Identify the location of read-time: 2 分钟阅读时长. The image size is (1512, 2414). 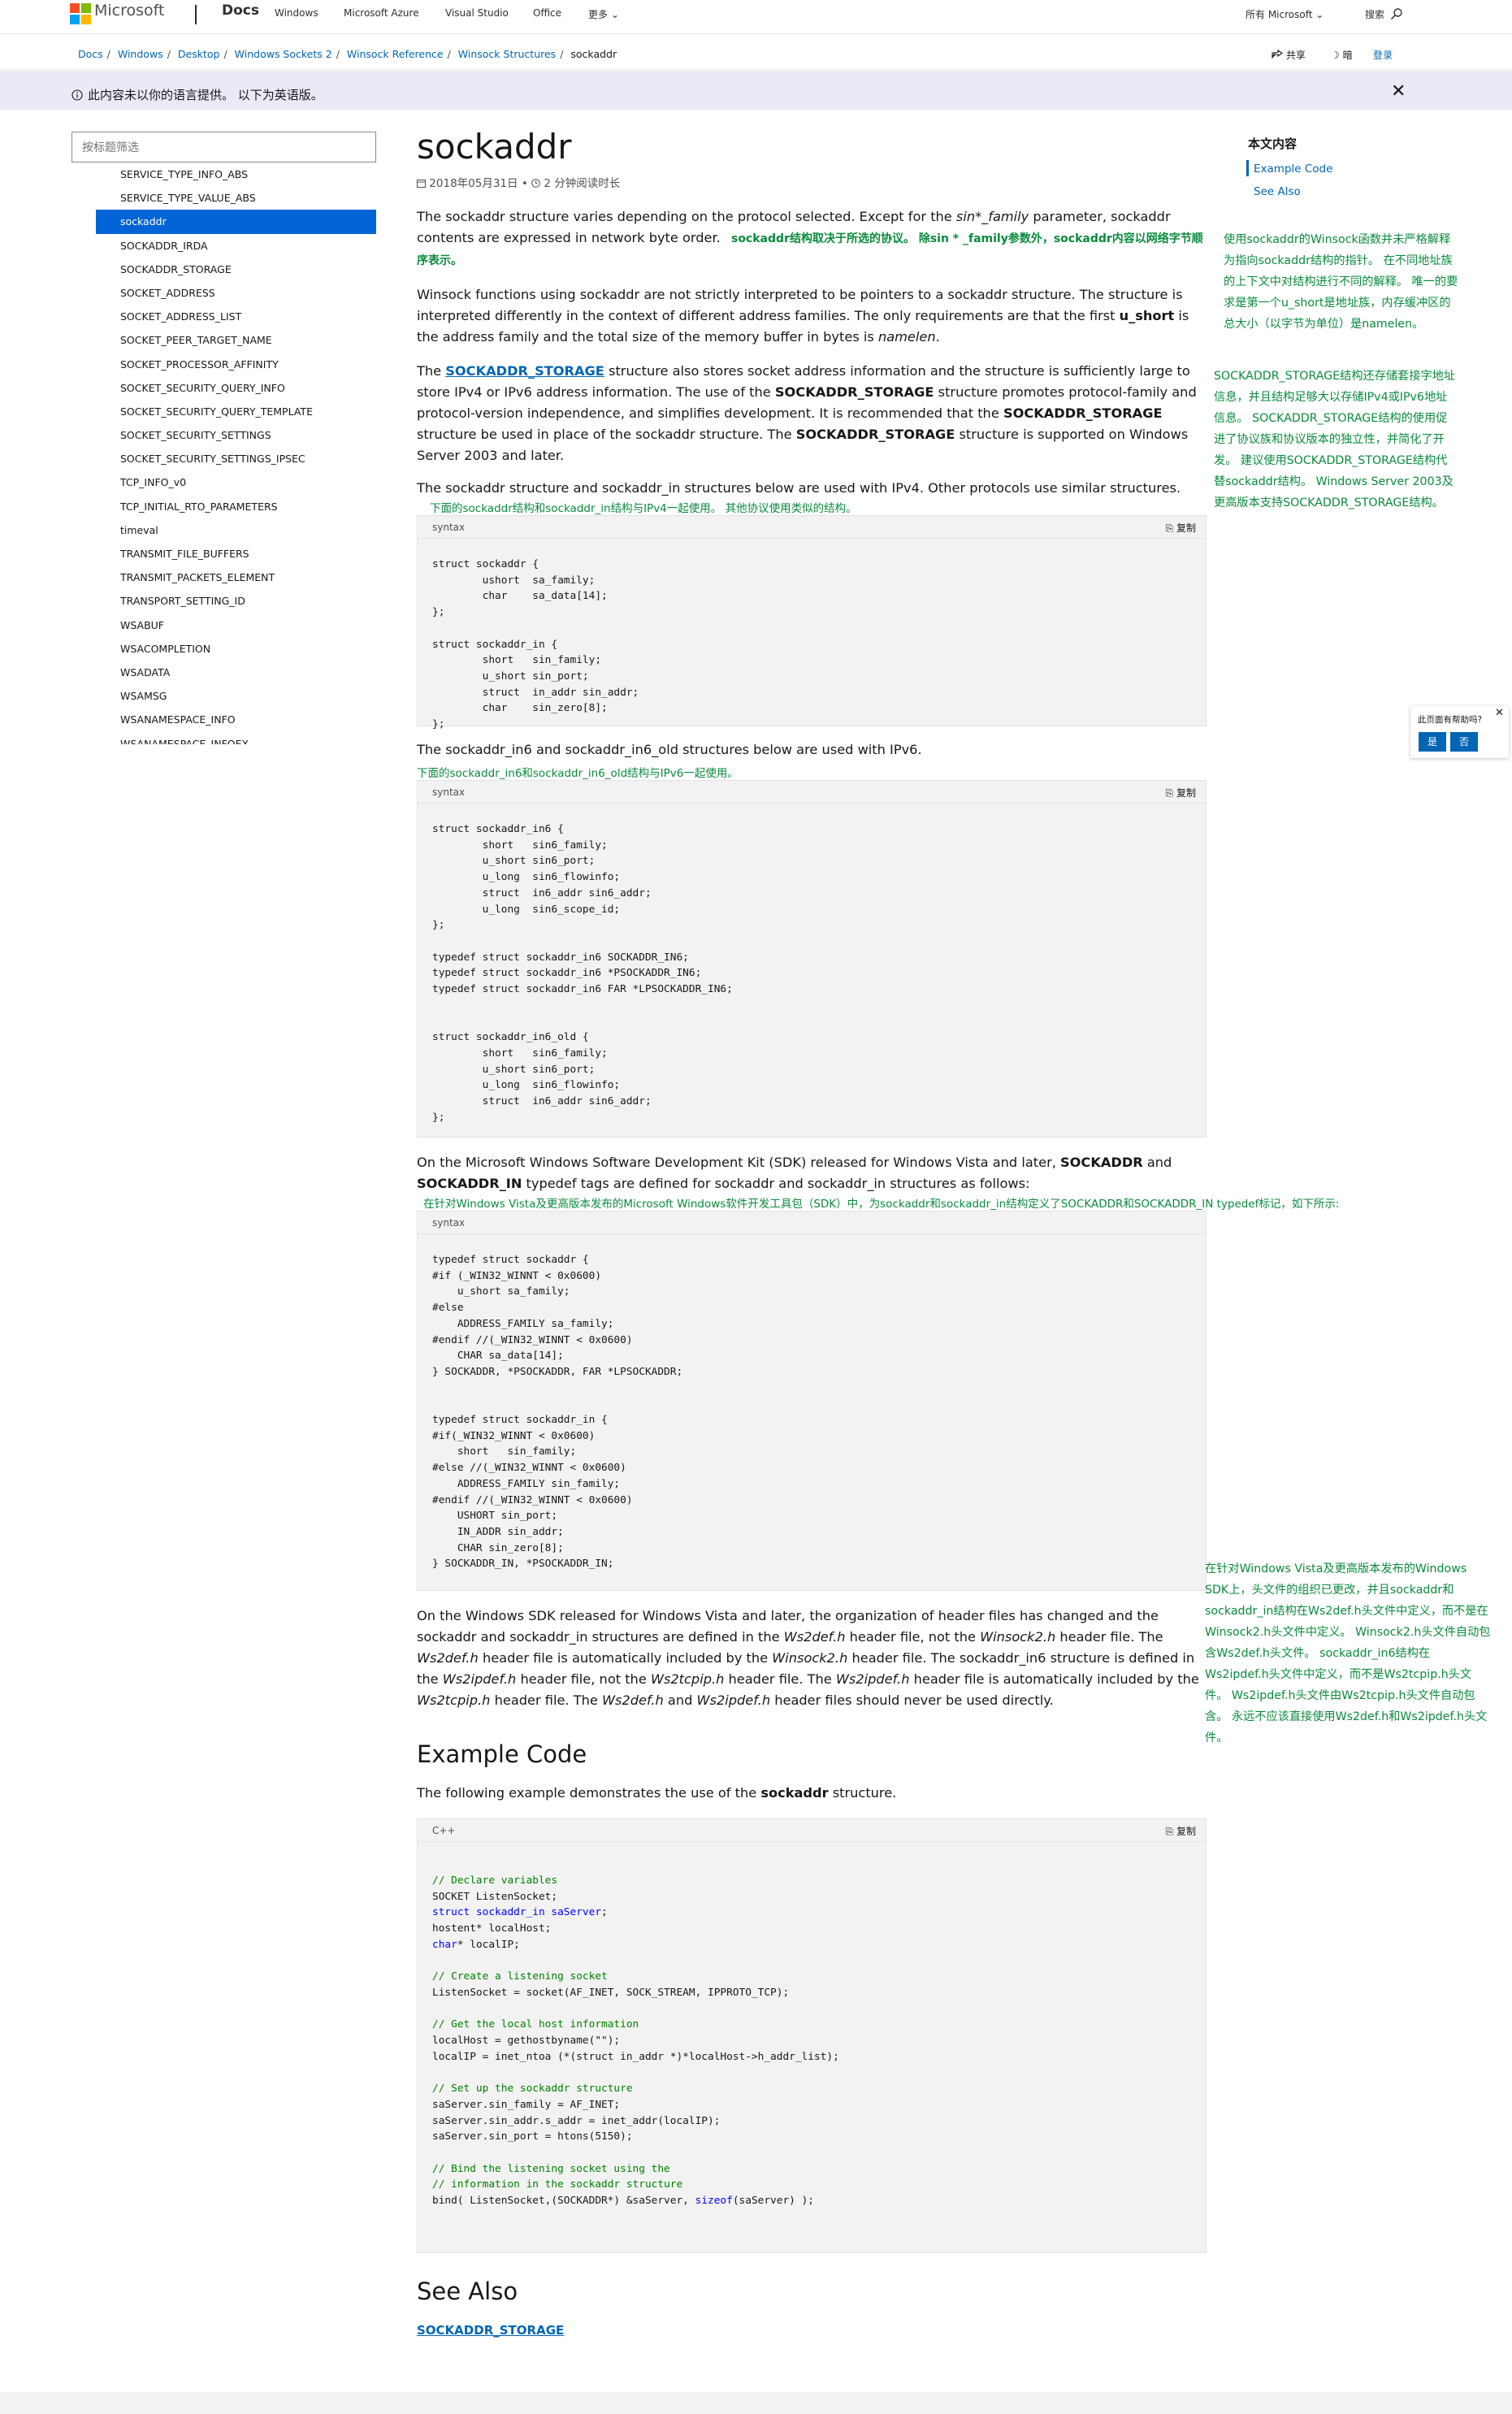
(582, 183).